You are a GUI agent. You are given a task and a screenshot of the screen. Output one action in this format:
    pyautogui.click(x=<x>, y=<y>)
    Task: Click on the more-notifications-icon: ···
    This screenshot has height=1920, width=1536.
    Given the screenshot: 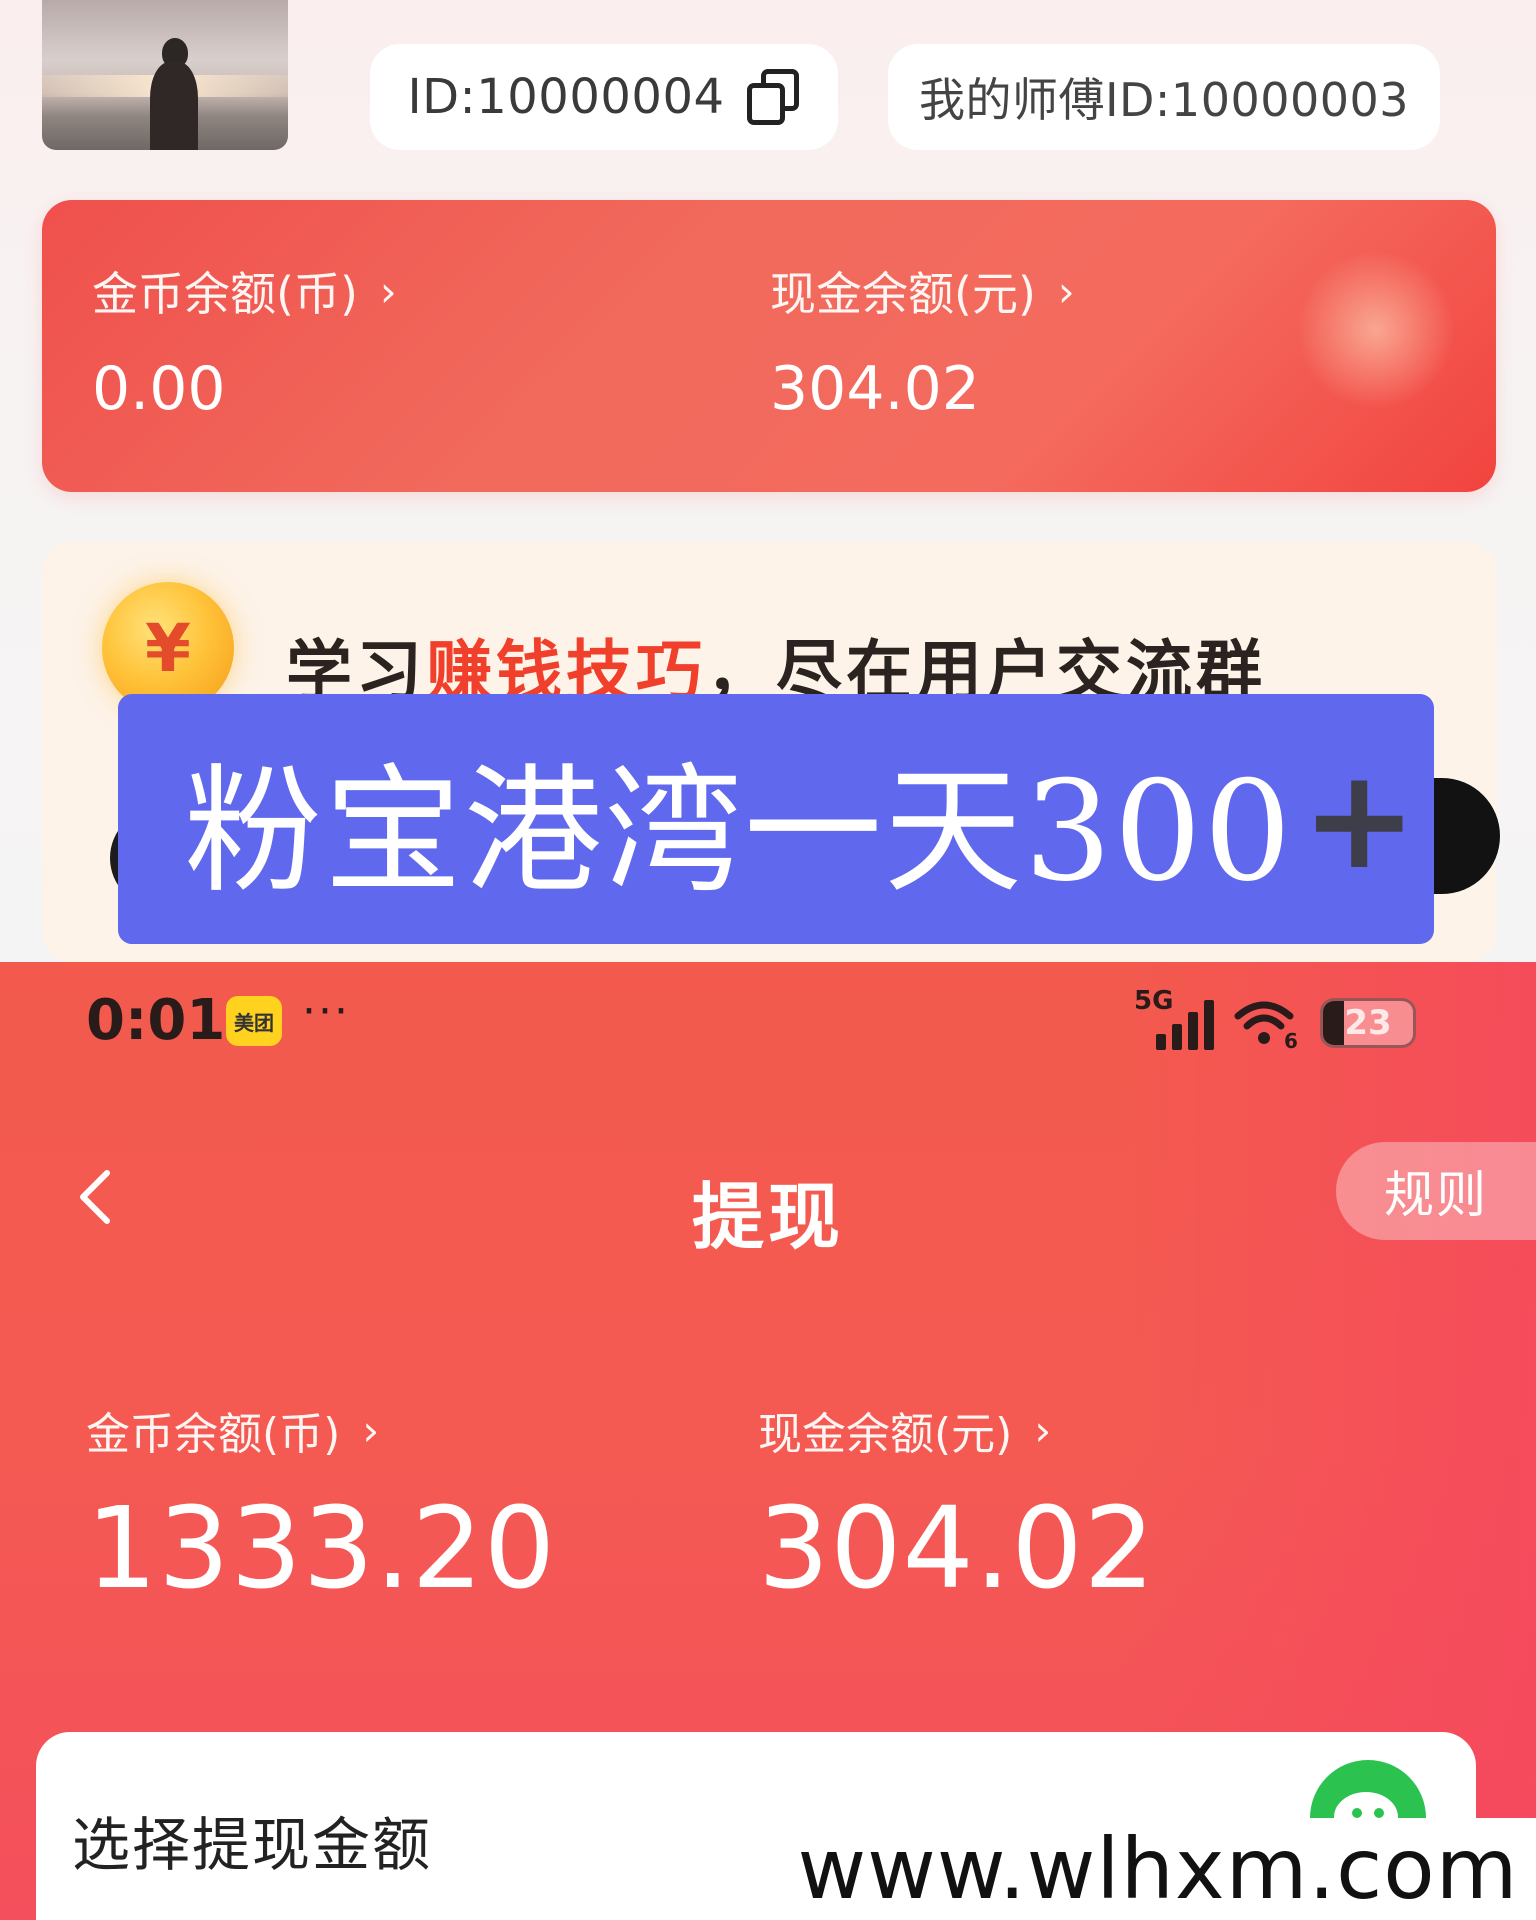 What is the action you would take?
    pyautogui.click(x=326, y=1011)
    